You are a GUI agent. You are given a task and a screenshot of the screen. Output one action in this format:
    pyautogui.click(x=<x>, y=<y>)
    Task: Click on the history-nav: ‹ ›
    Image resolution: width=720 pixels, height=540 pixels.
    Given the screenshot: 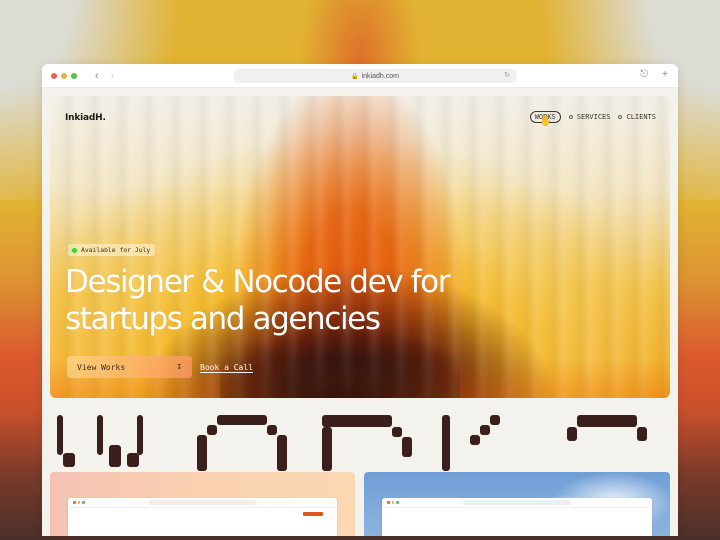 What is the action you would take?
    pyautogui.click(x=104, y=76)
    